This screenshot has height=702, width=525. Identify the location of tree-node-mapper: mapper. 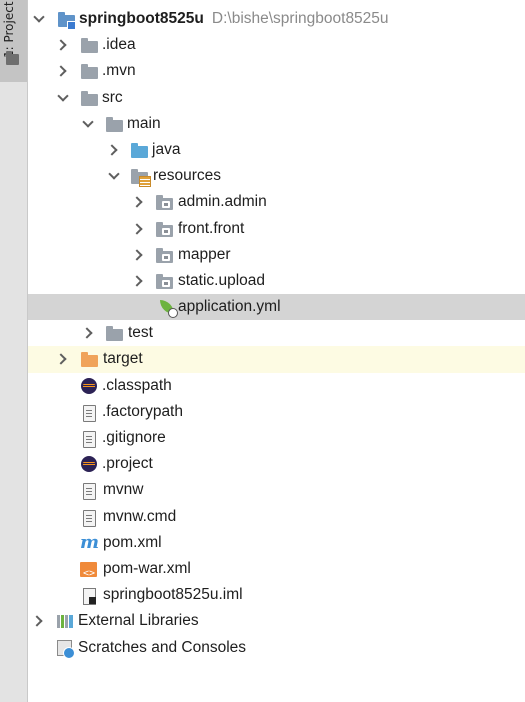
(276, 255).